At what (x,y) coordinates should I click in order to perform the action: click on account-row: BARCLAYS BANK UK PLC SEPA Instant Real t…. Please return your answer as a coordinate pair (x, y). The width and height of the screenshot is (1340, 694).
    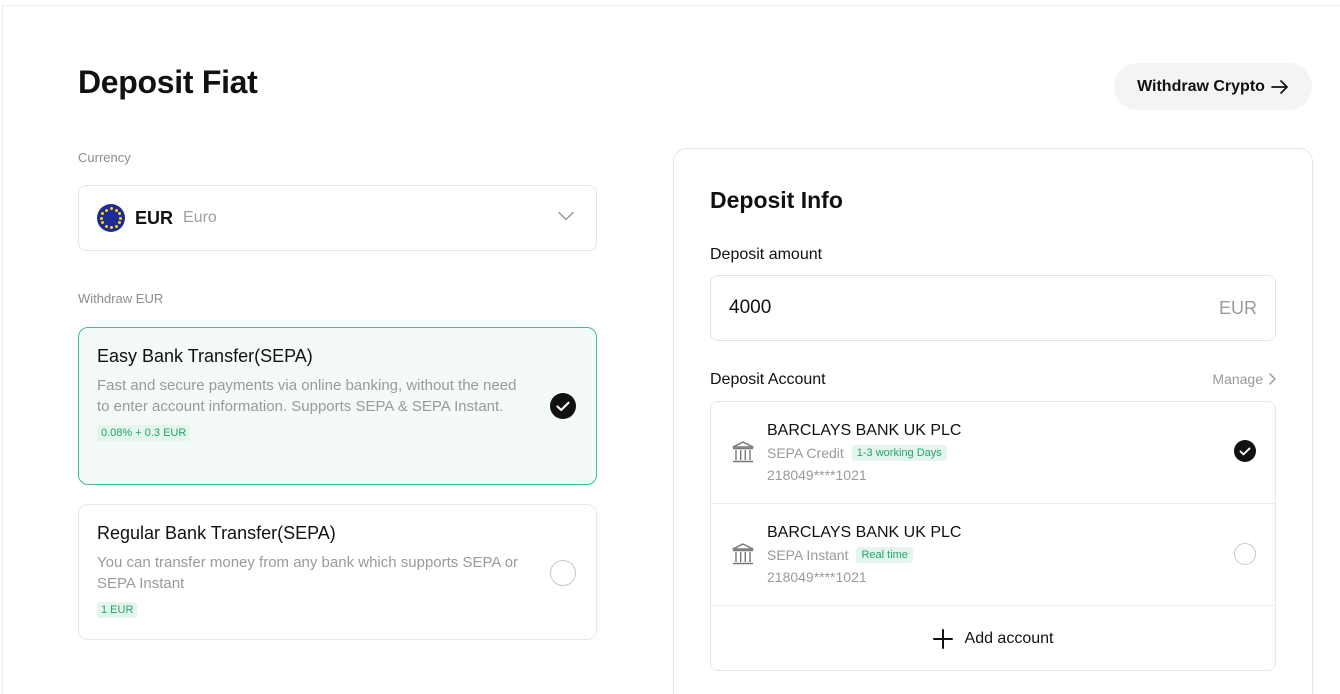
    Looking at the image, I should click on (993, 555).